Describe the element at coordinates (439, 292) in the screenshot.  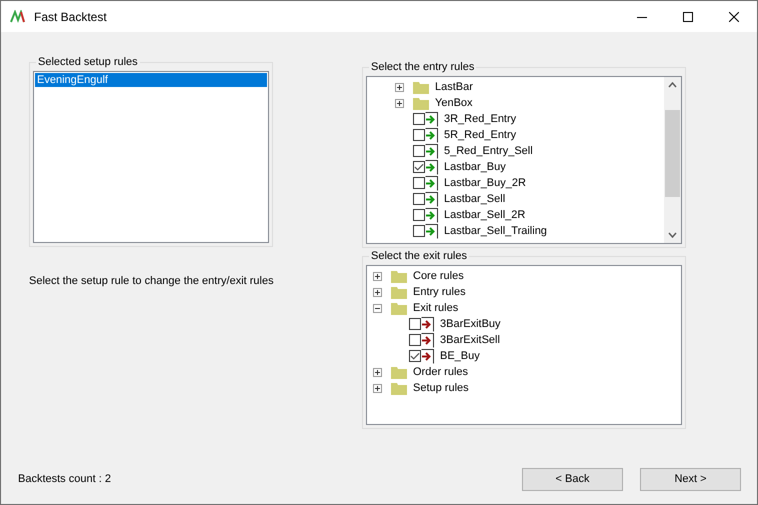
I see `tree-item: Entry rules` at that location.